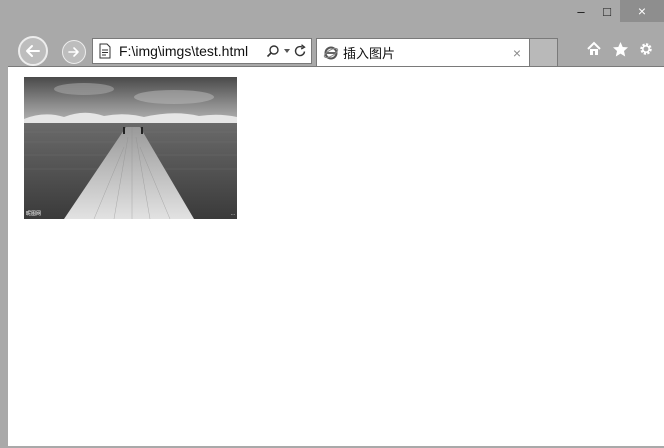 The width and height of the screenshot is (664, 448). I want to click on favorites-star-icon, so click(620, 49).